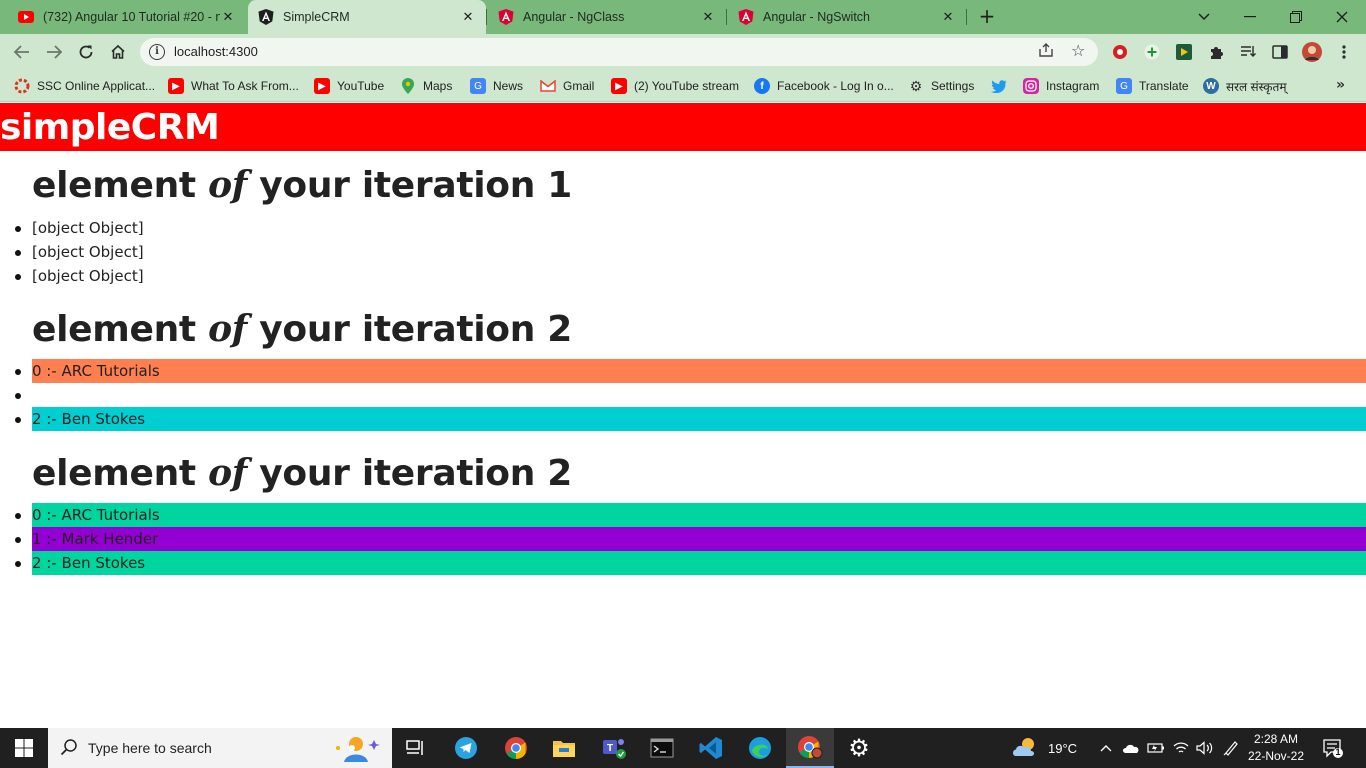  What do you see at coordinates (916, 85) in the screenshot?
I see `gear-icon: ⚙` at bounding box center [916, 85].